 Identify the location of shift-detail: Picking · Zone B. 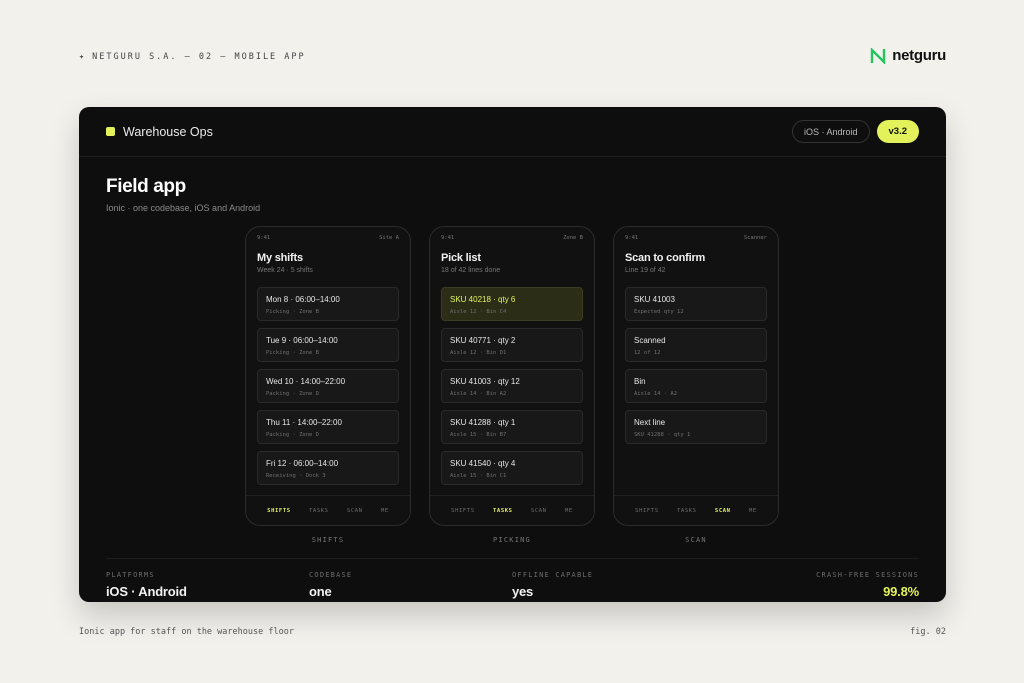
(292, 312).